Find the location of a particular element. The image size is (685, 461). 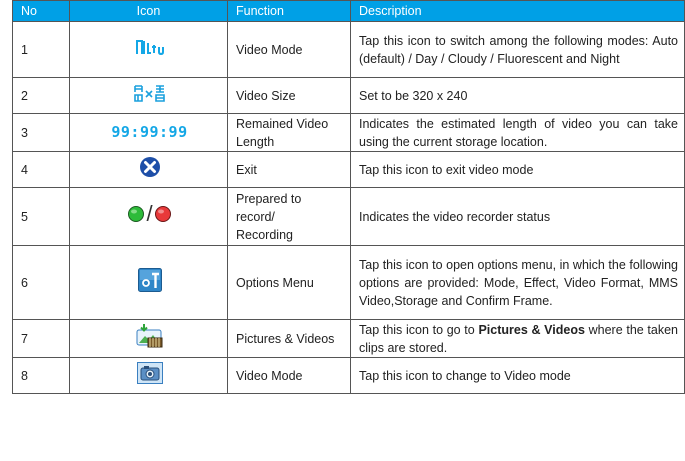

row-number: 3 is located at coordinates (41, 132).